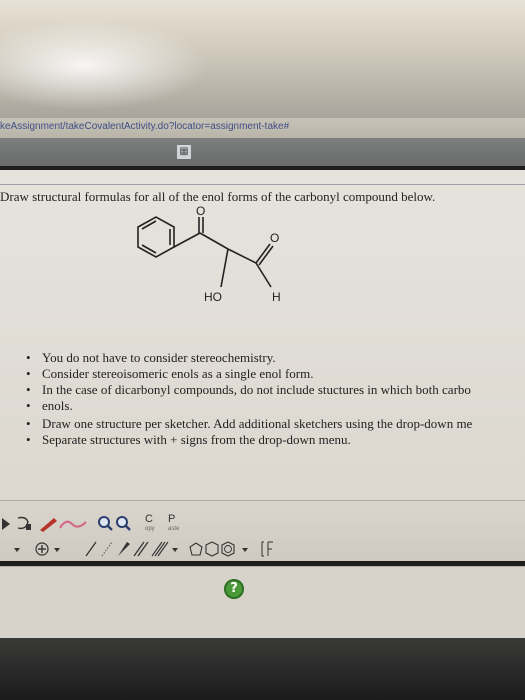  What do you see at coordinates (275, 406) in the screenshot?
I see `instruction-item-continued: enols.` at bounding box center [275, 406].